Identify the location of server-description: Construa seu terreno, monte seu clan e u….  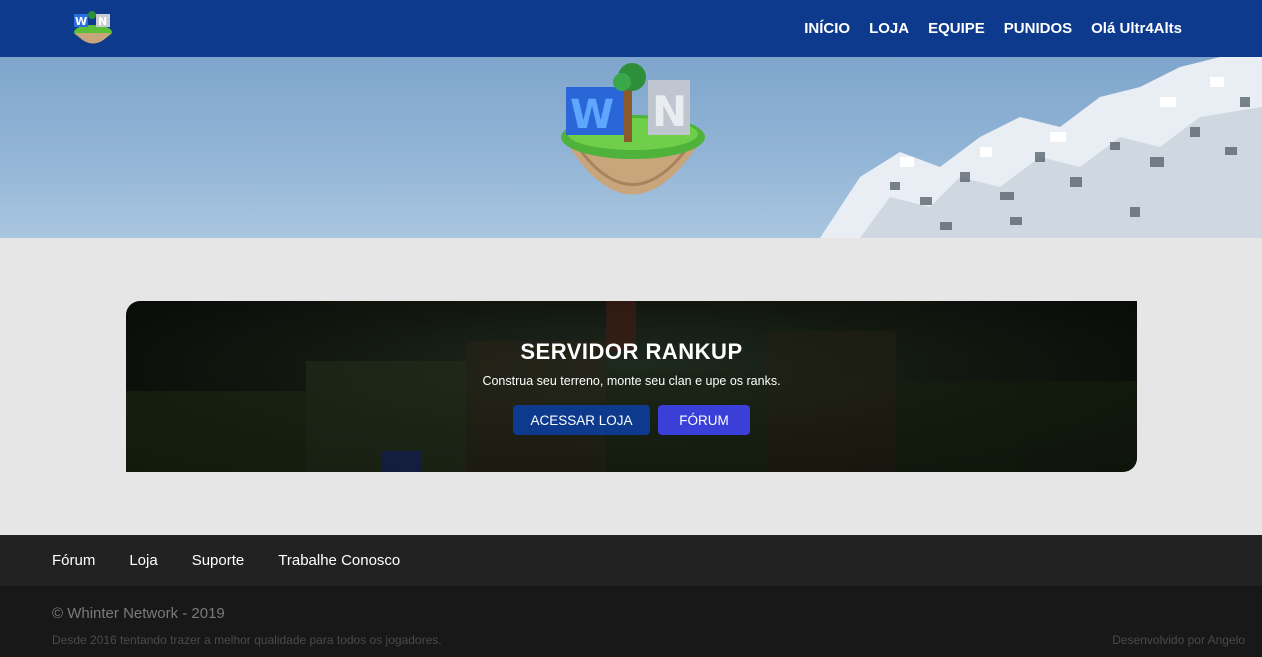
(631, 381).